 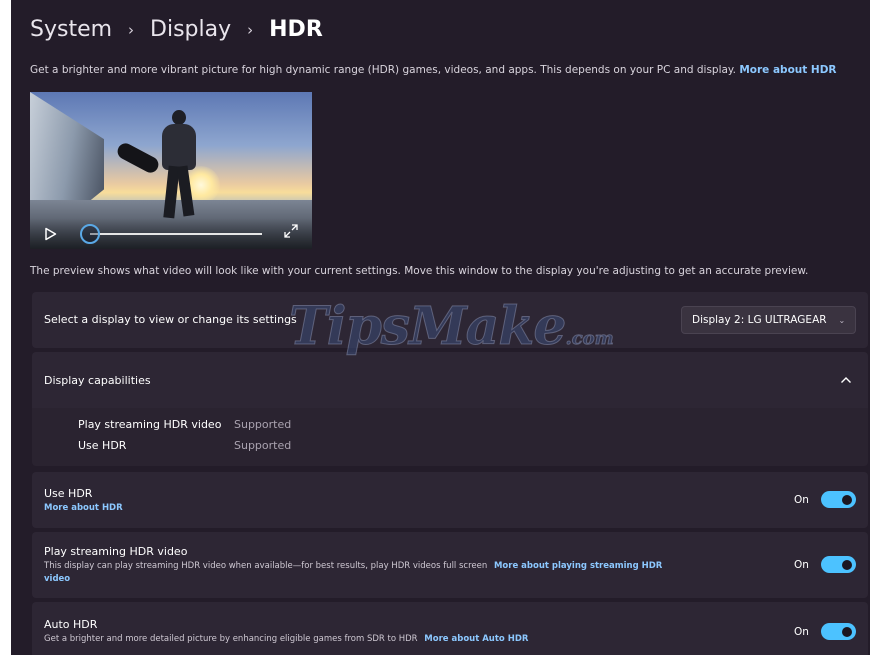 I want to click on breadcrumb-display: Display, so click(x=190, y=29).